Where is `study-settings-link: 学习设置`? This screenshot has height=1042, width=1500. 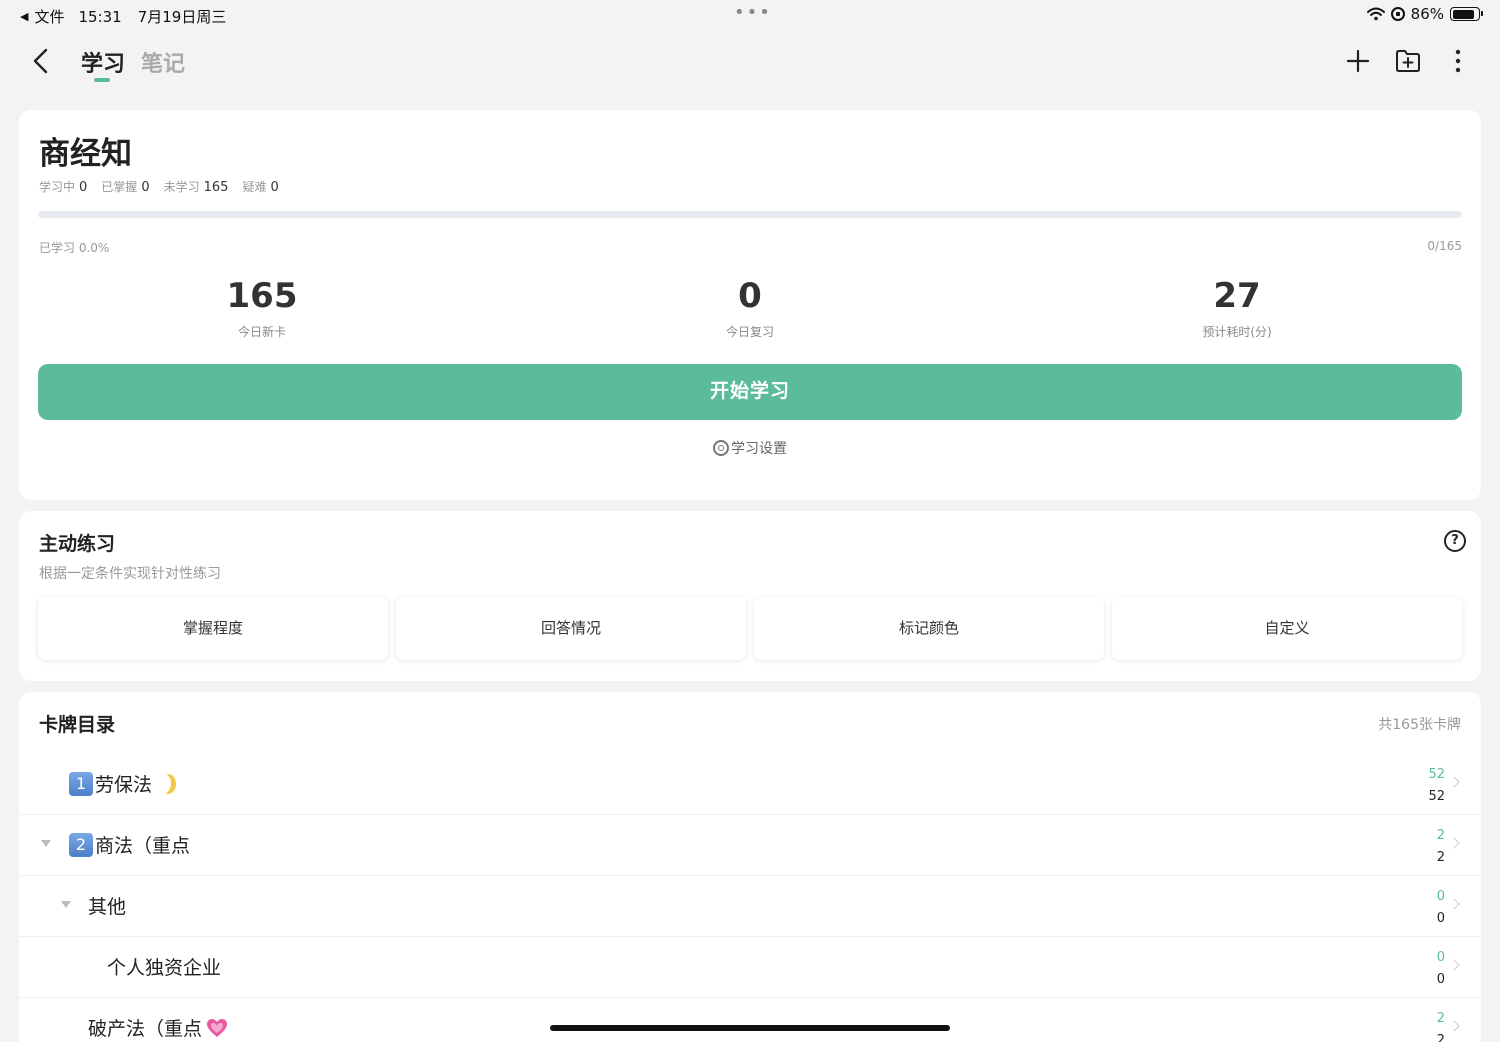
study-settings-link: 学习设置 is located at coordinates (750, 448).